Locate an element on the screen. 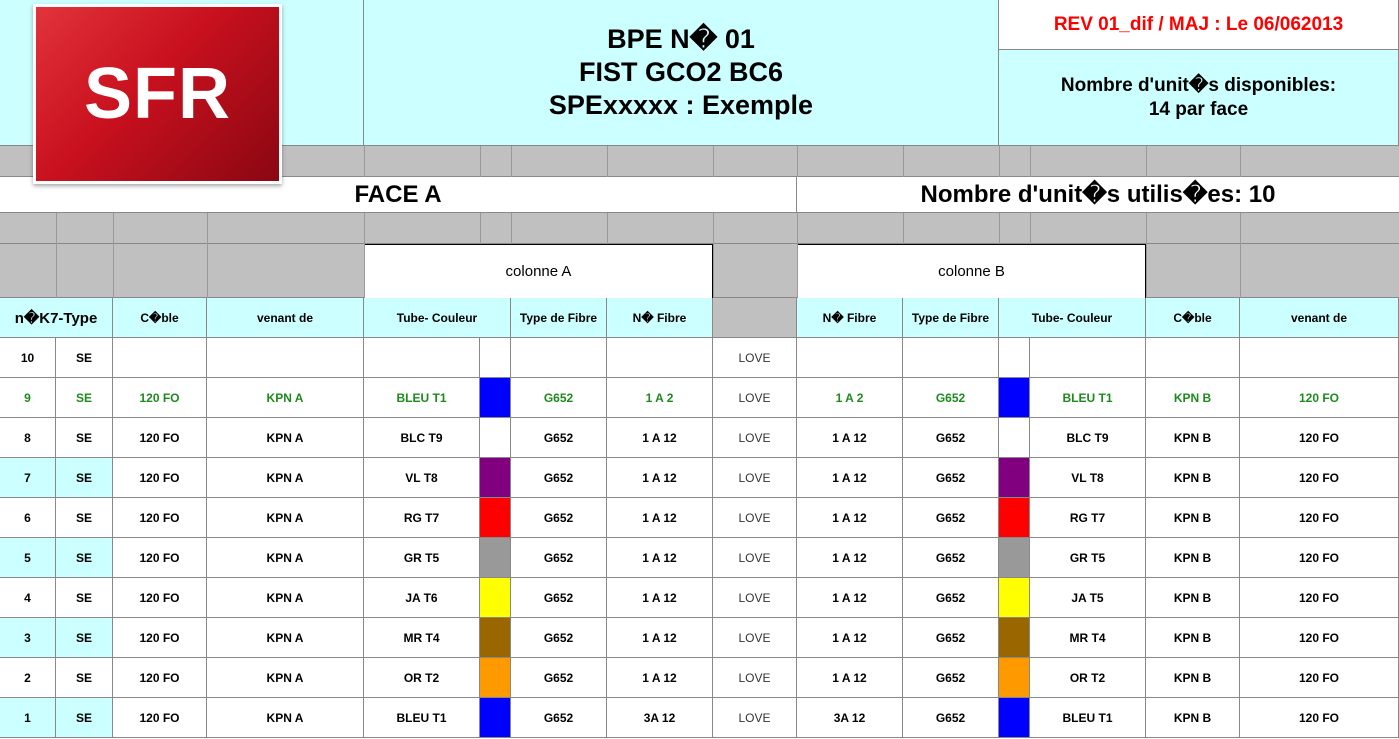  tube-b: BLEU T1 is located at coordinates (1088, 398).